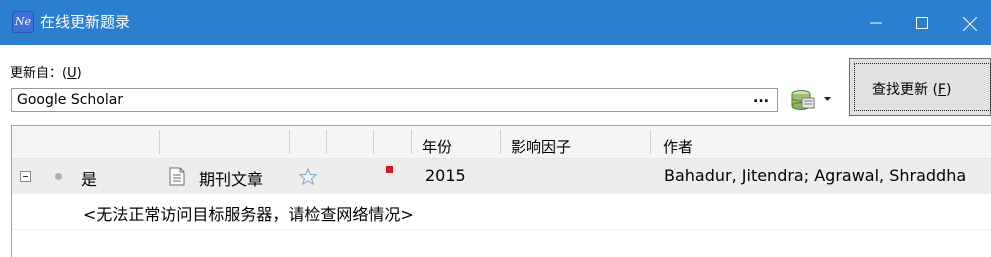 Image resolution: width=991 pixels, height=257 pixels. What do you see at coordinates (25, 176) in the screenshot?
I see `minus-box-icon` at bounding box center [25, 176].